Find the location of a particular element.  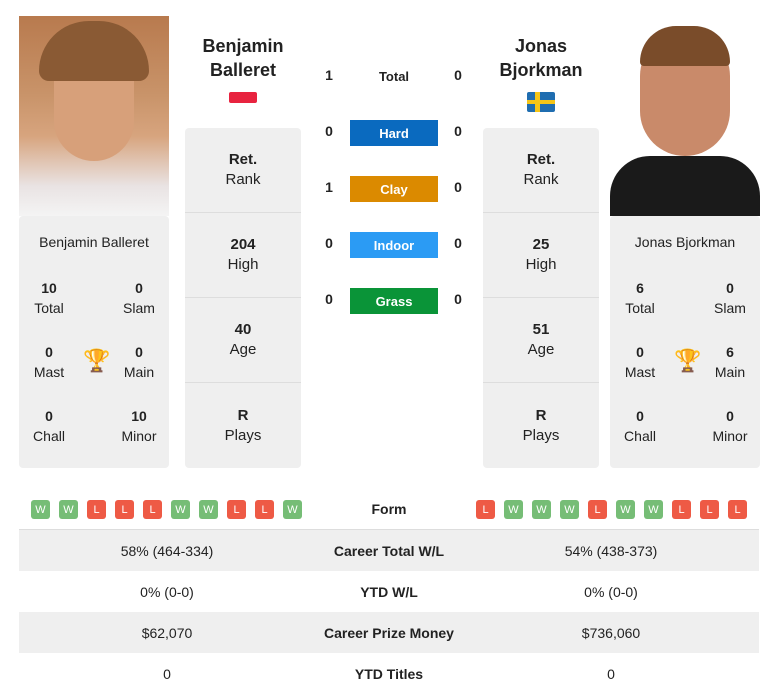

h2h-clay-p2: 0 is located at coordinates (458, 187).